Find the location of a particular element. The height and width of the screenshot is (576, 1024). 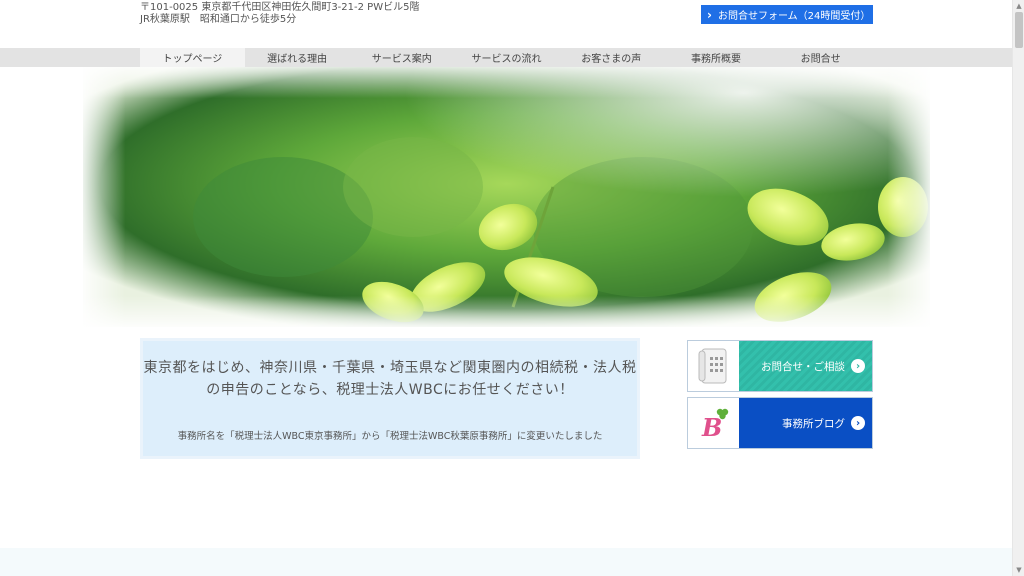

nav-item-voices: お客さまの声 is located at coordinates (611, 57).